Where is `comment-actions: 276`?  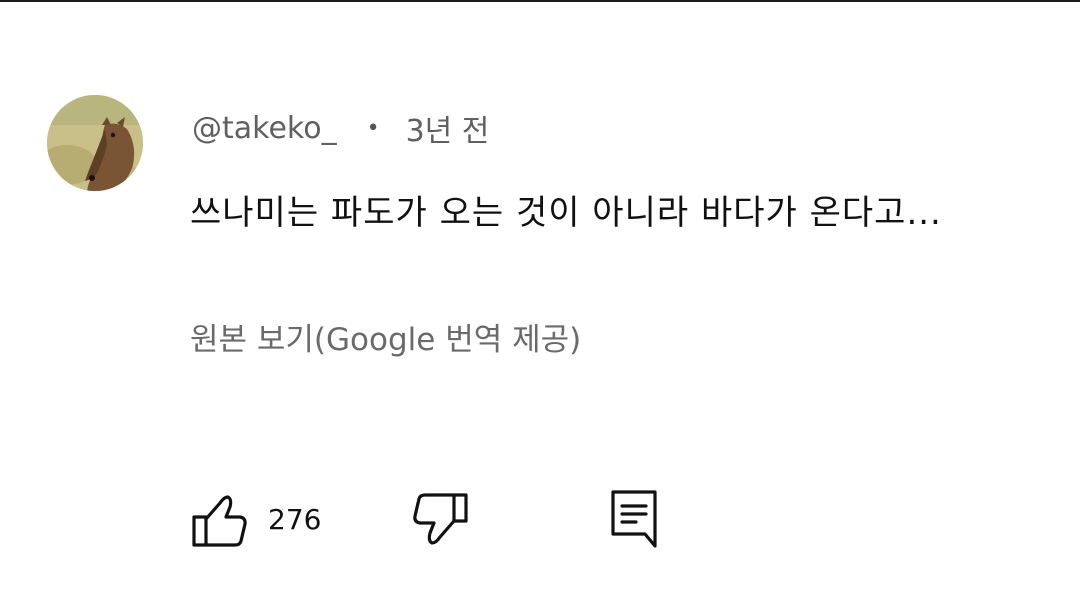
comment-actions: 276 is located at coordinates (440, 519).